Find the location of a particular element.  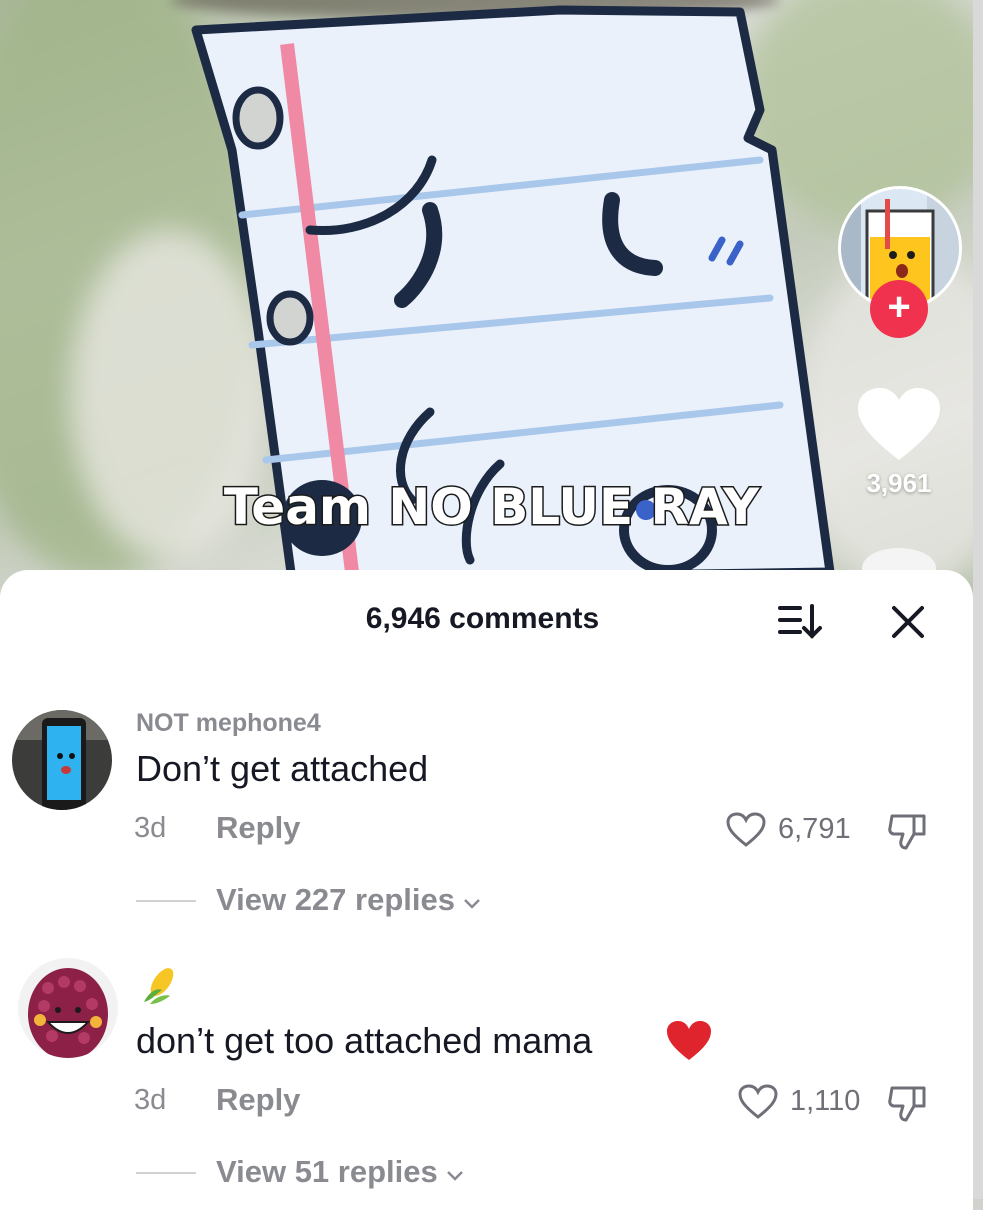

plus-icon: + is located at coordinates (899, 307).